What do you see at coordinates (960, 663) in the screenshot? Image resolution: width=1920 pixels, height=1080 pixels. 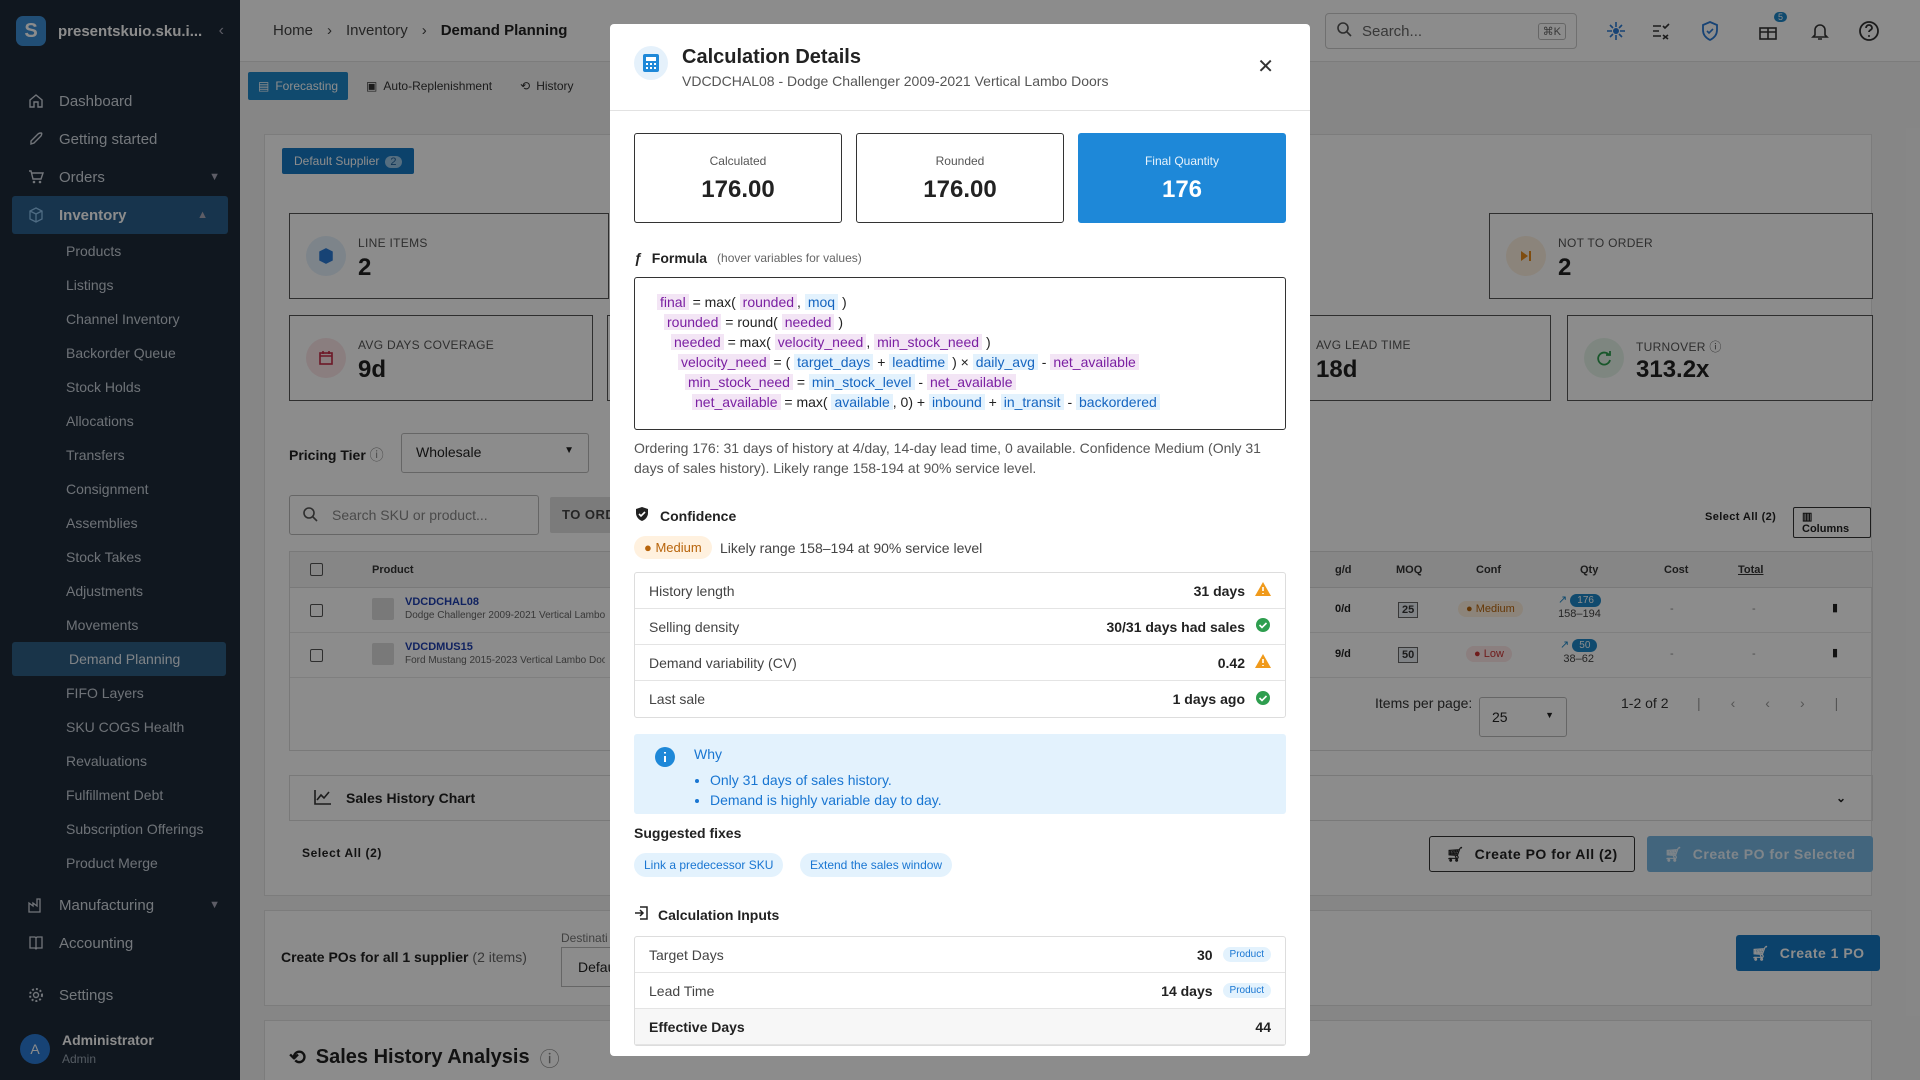 I see `check-row: Demand variability (CV) 0.42` at bounding box center [960, 663].